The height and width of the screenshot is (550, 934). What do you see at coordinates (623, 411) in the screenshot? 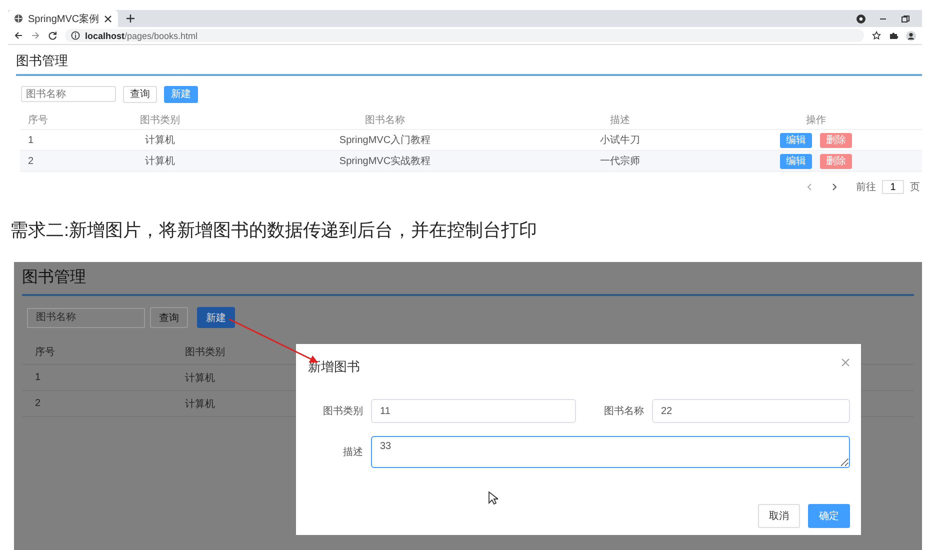
I see `field-label: 图书名称` at bounding box center [623, 411].